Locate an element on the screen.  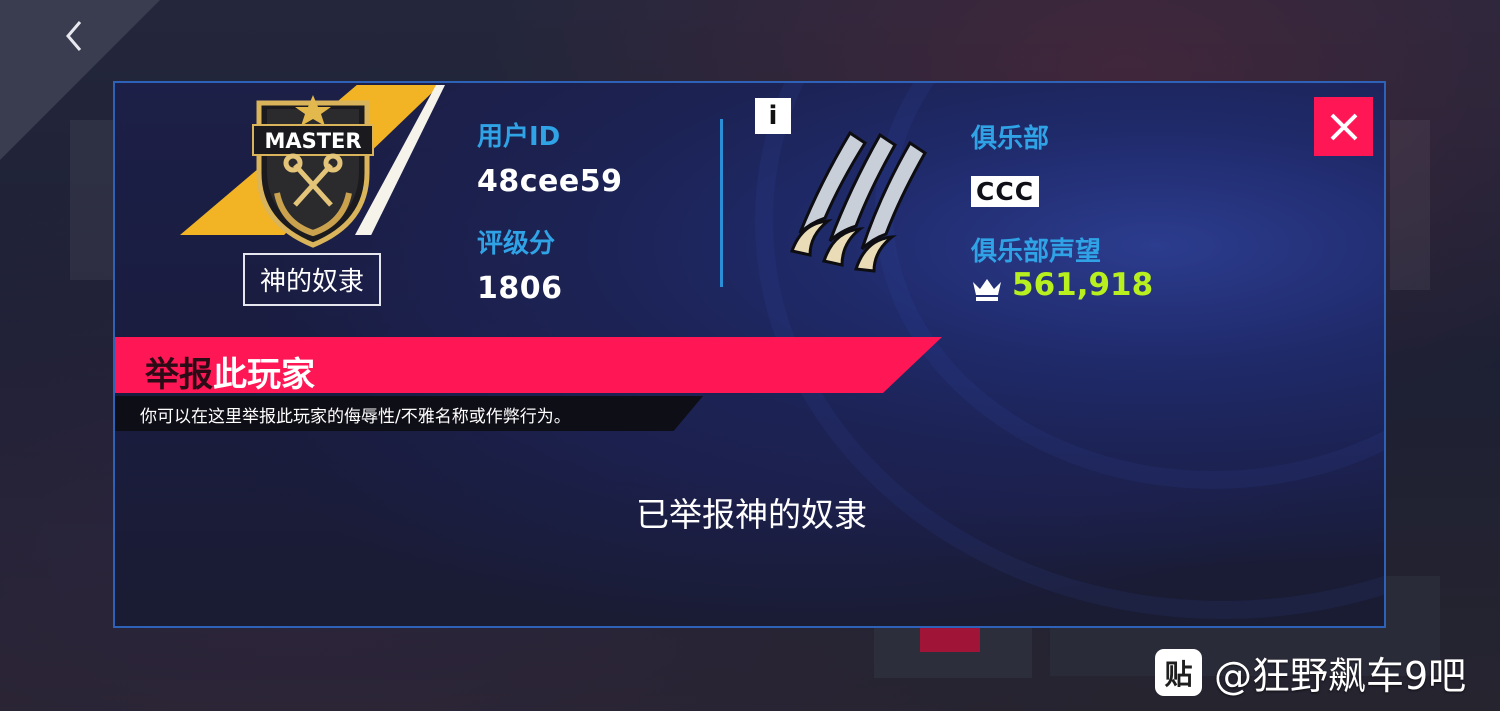
rank-title: 神的奴隶 is located at coordinates (311, 282).